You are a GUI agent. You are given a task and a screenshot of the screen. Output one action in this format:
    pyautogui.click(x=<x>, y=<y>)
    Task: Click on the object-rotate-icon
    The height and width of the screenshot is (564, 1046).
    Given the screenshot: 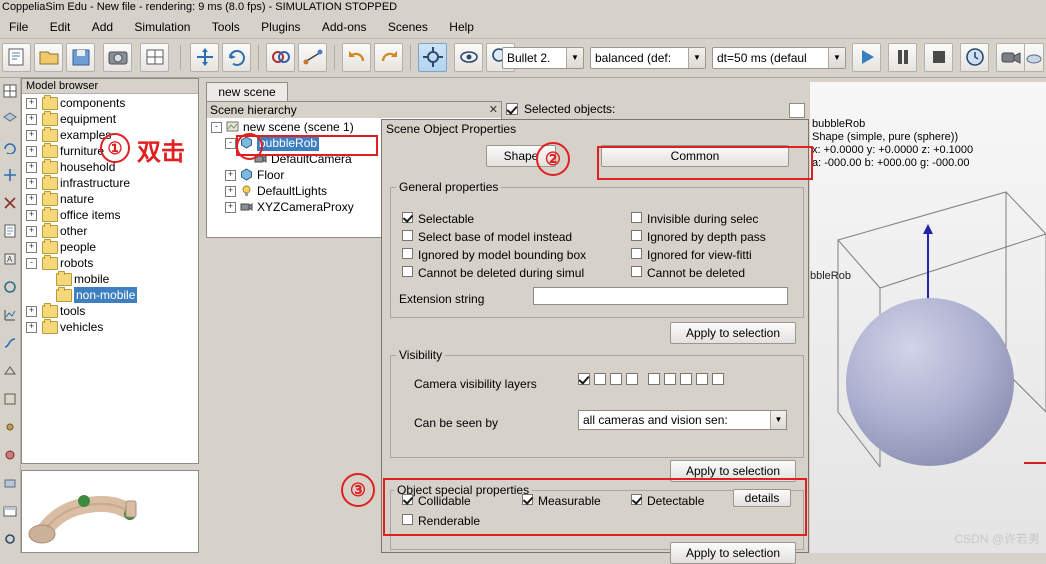 What is the action you would take?
    pyautogui.click(x=236, y=57)
    